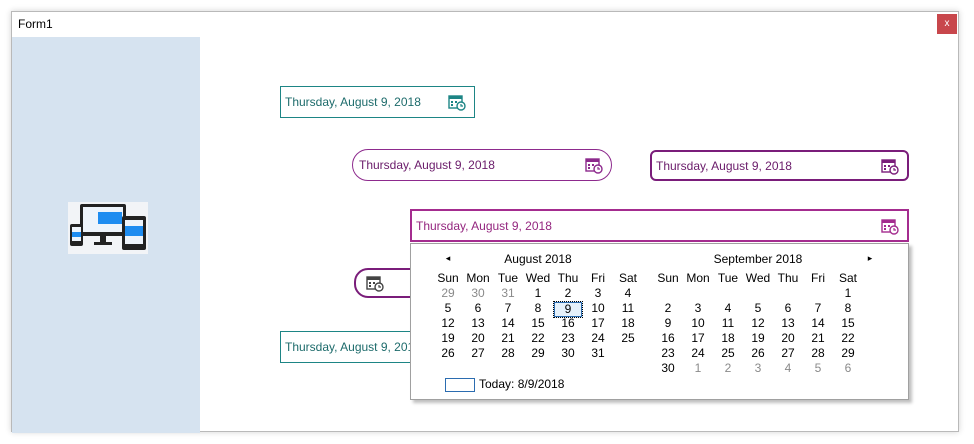 This screenshot has width=974, height=444. Describe the element at coordinates (478, 278) in the screenshot. I see `dow-label: Mon` at that location.